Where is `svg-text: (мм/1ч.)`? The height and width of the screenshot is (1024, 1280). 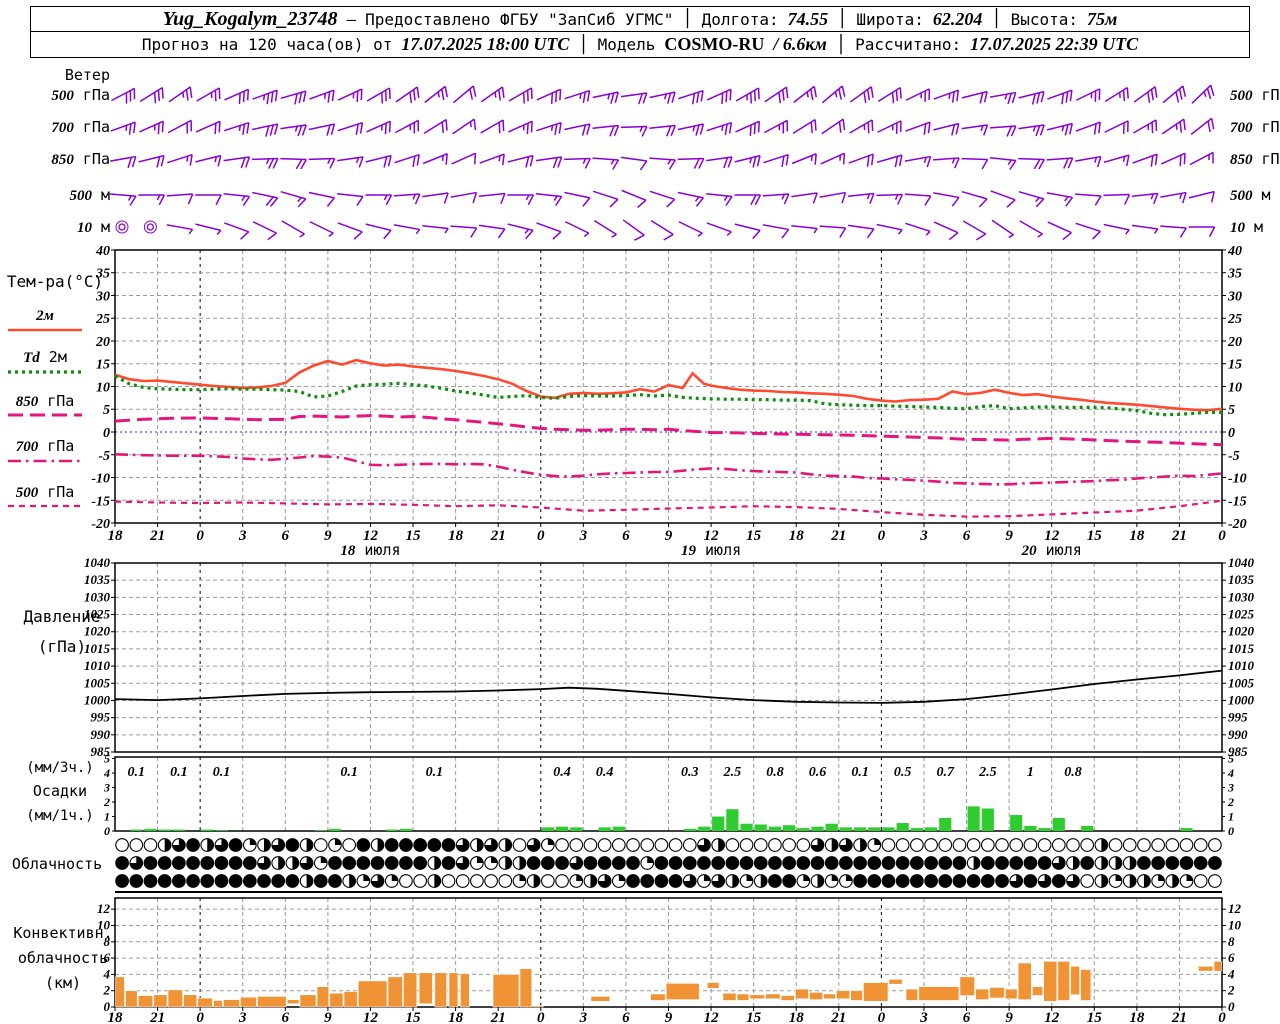
svg-text: (мм/1ч.) is located at coordinates (59, 816).